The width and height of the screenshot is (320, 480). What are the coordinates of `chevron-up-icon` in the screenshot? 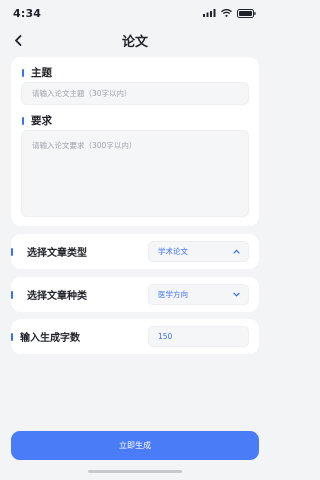 It's located at (236, 251).